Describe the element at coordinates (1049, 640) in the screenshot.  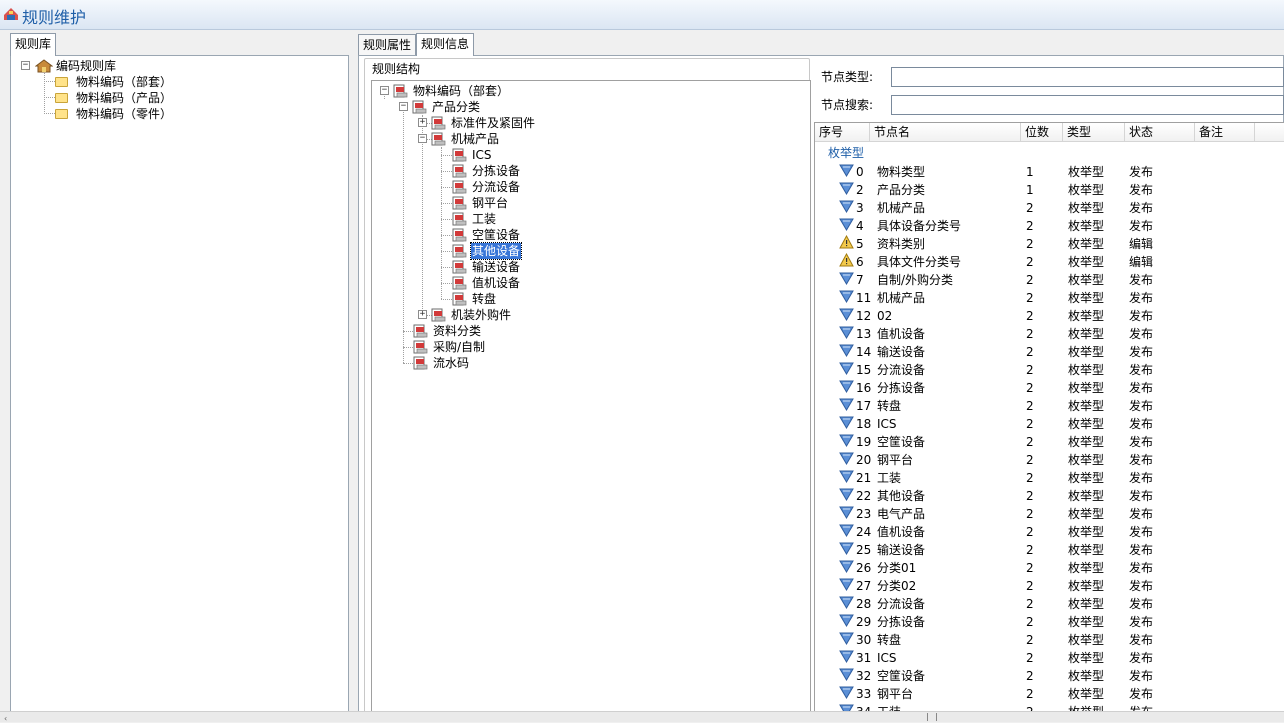
I see `table-row: 30 转盘 2 枚举型 发布` at that location.